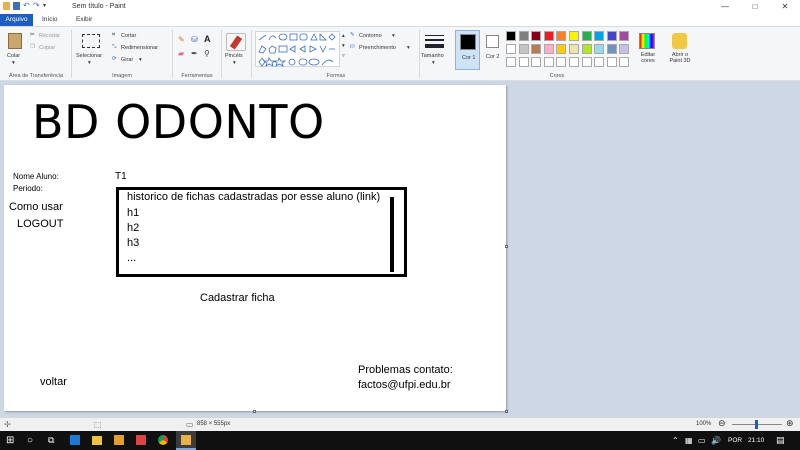 Image resolution: width=800 pixels, height=450 pixels. I want to click on task-view-icon: ⧉, so click(51, 440).